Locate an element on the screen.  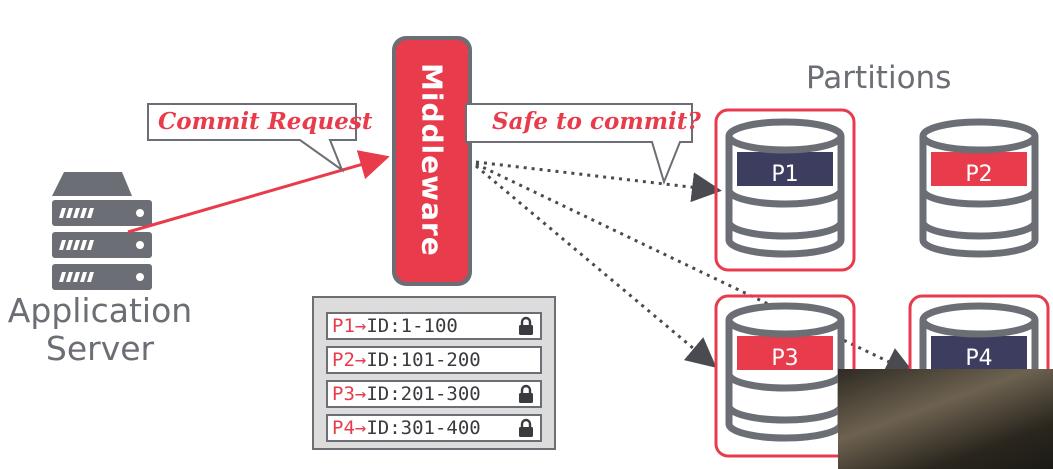
app-server-label: Application Server is located at coordinates (100, 329).